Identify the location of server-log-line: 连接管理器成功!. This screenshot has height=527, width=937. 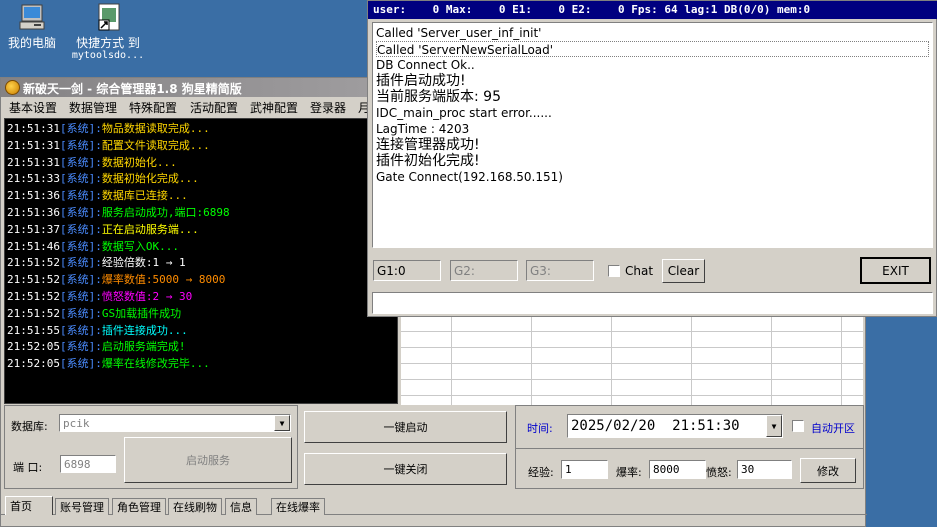
(428, 145).